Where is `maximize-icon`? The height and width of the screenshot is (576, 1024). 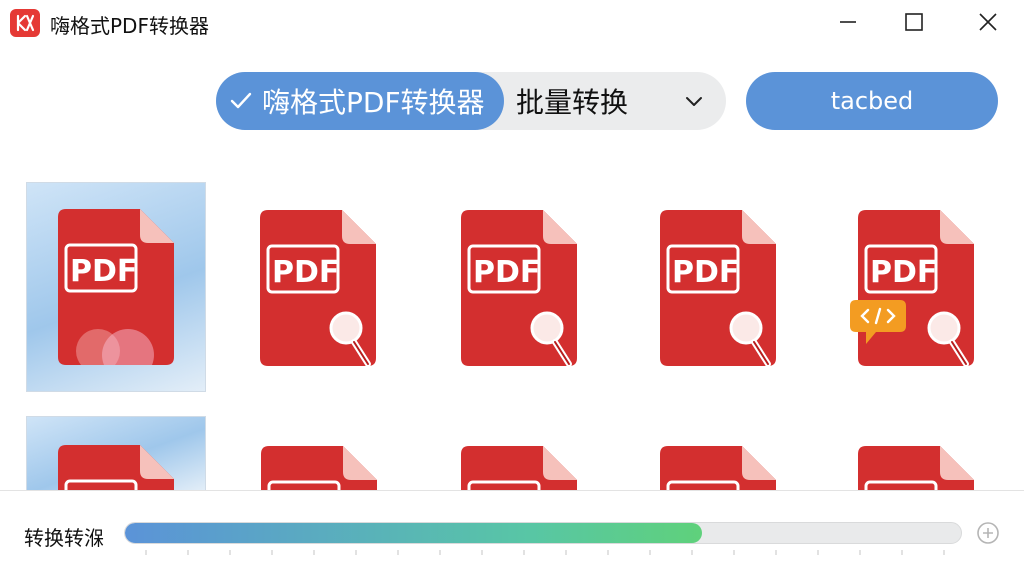
maximize-icon is located at coordinates (914, 22).